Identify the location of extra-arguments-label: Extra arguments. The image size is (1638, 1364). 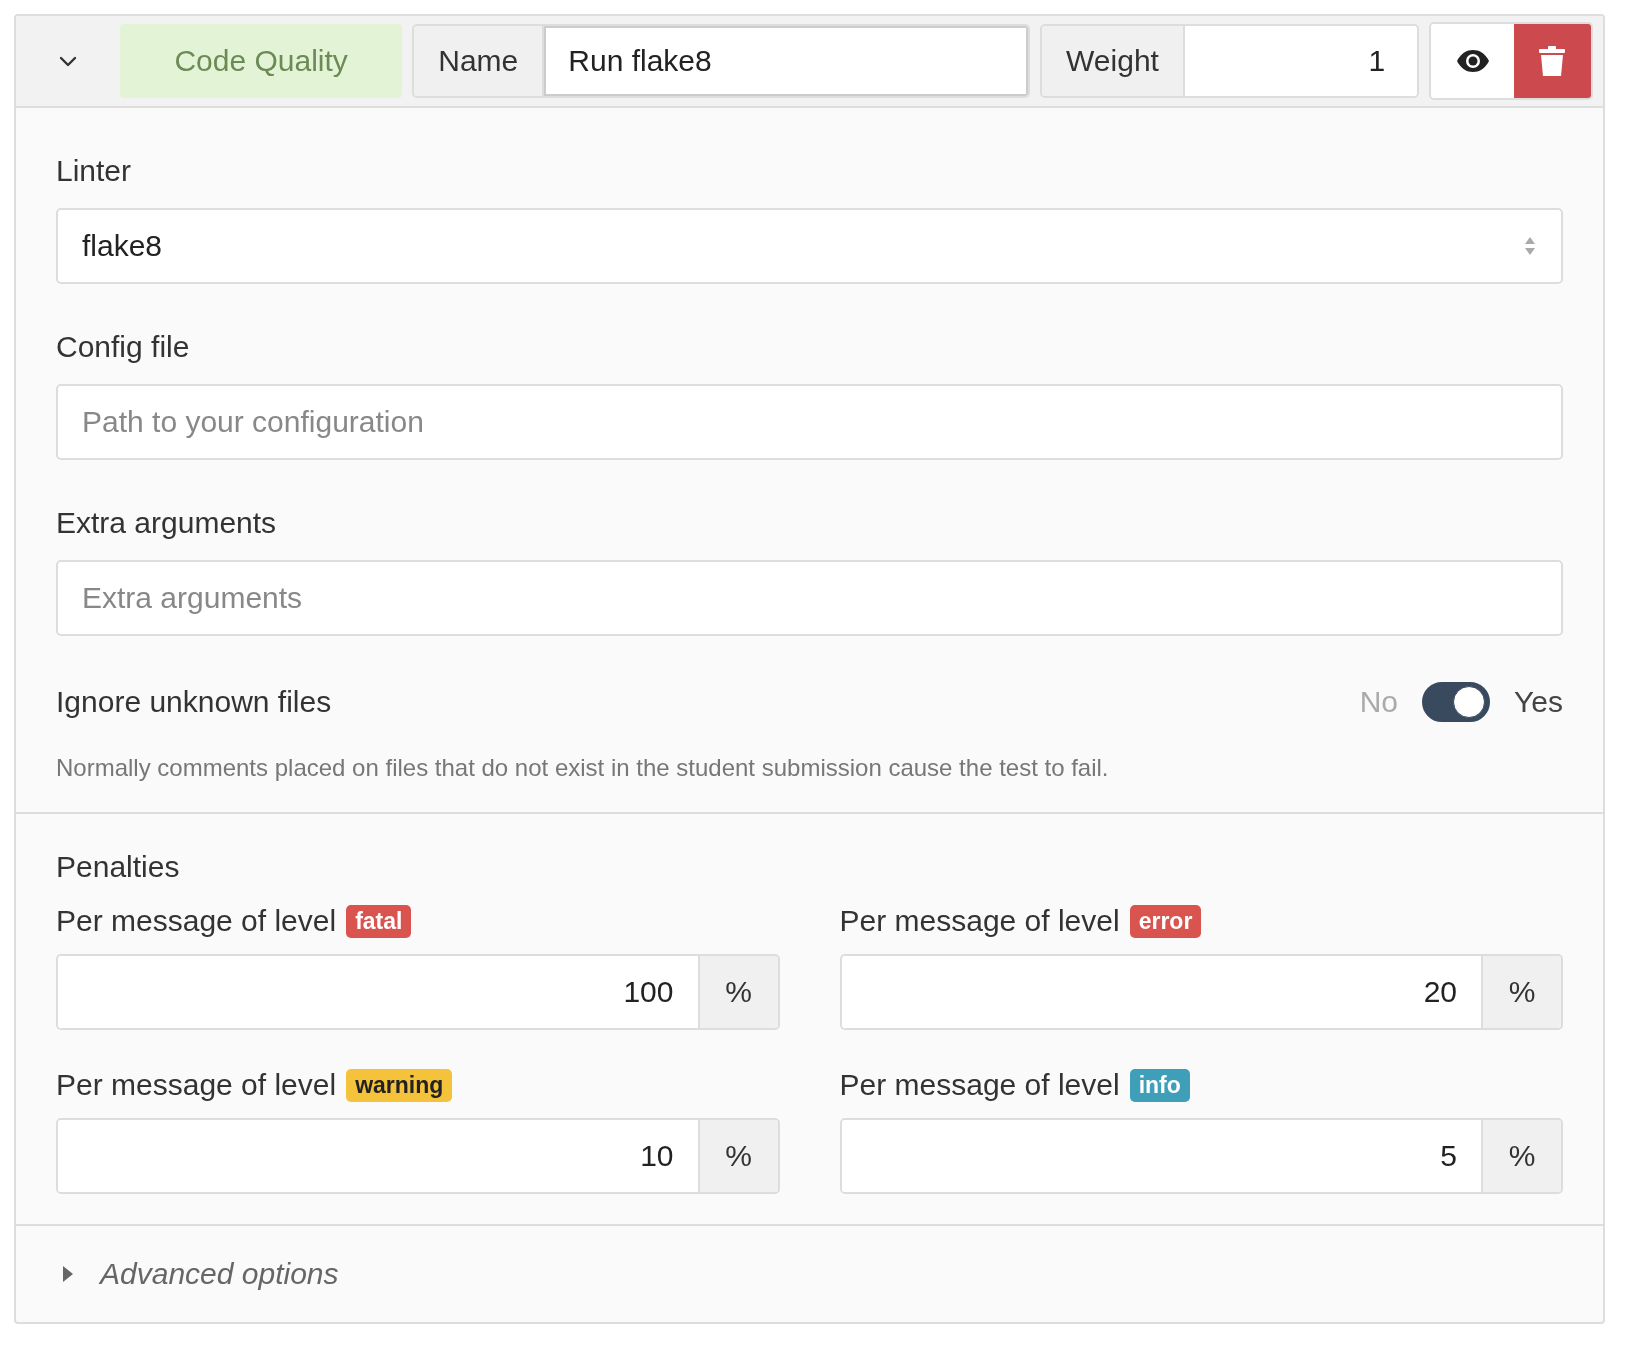
(167, 523).